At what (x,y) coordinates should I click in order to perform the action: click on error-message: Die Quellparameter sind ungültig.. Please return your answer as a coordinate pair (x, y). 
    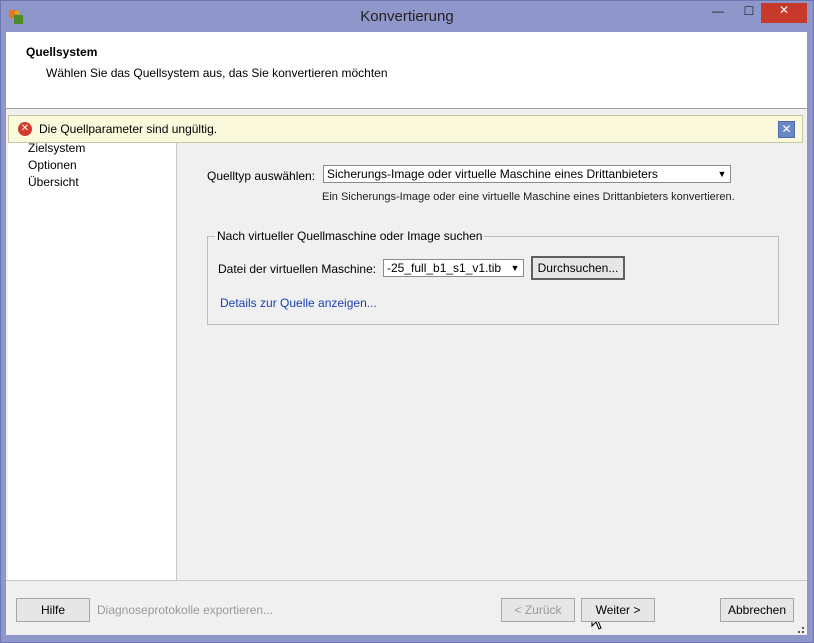
    Looking at the image, I should click on (128, 129).